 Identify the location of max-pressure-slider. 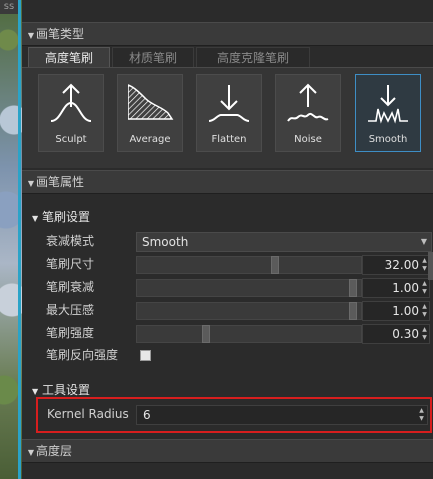
(249, 311).